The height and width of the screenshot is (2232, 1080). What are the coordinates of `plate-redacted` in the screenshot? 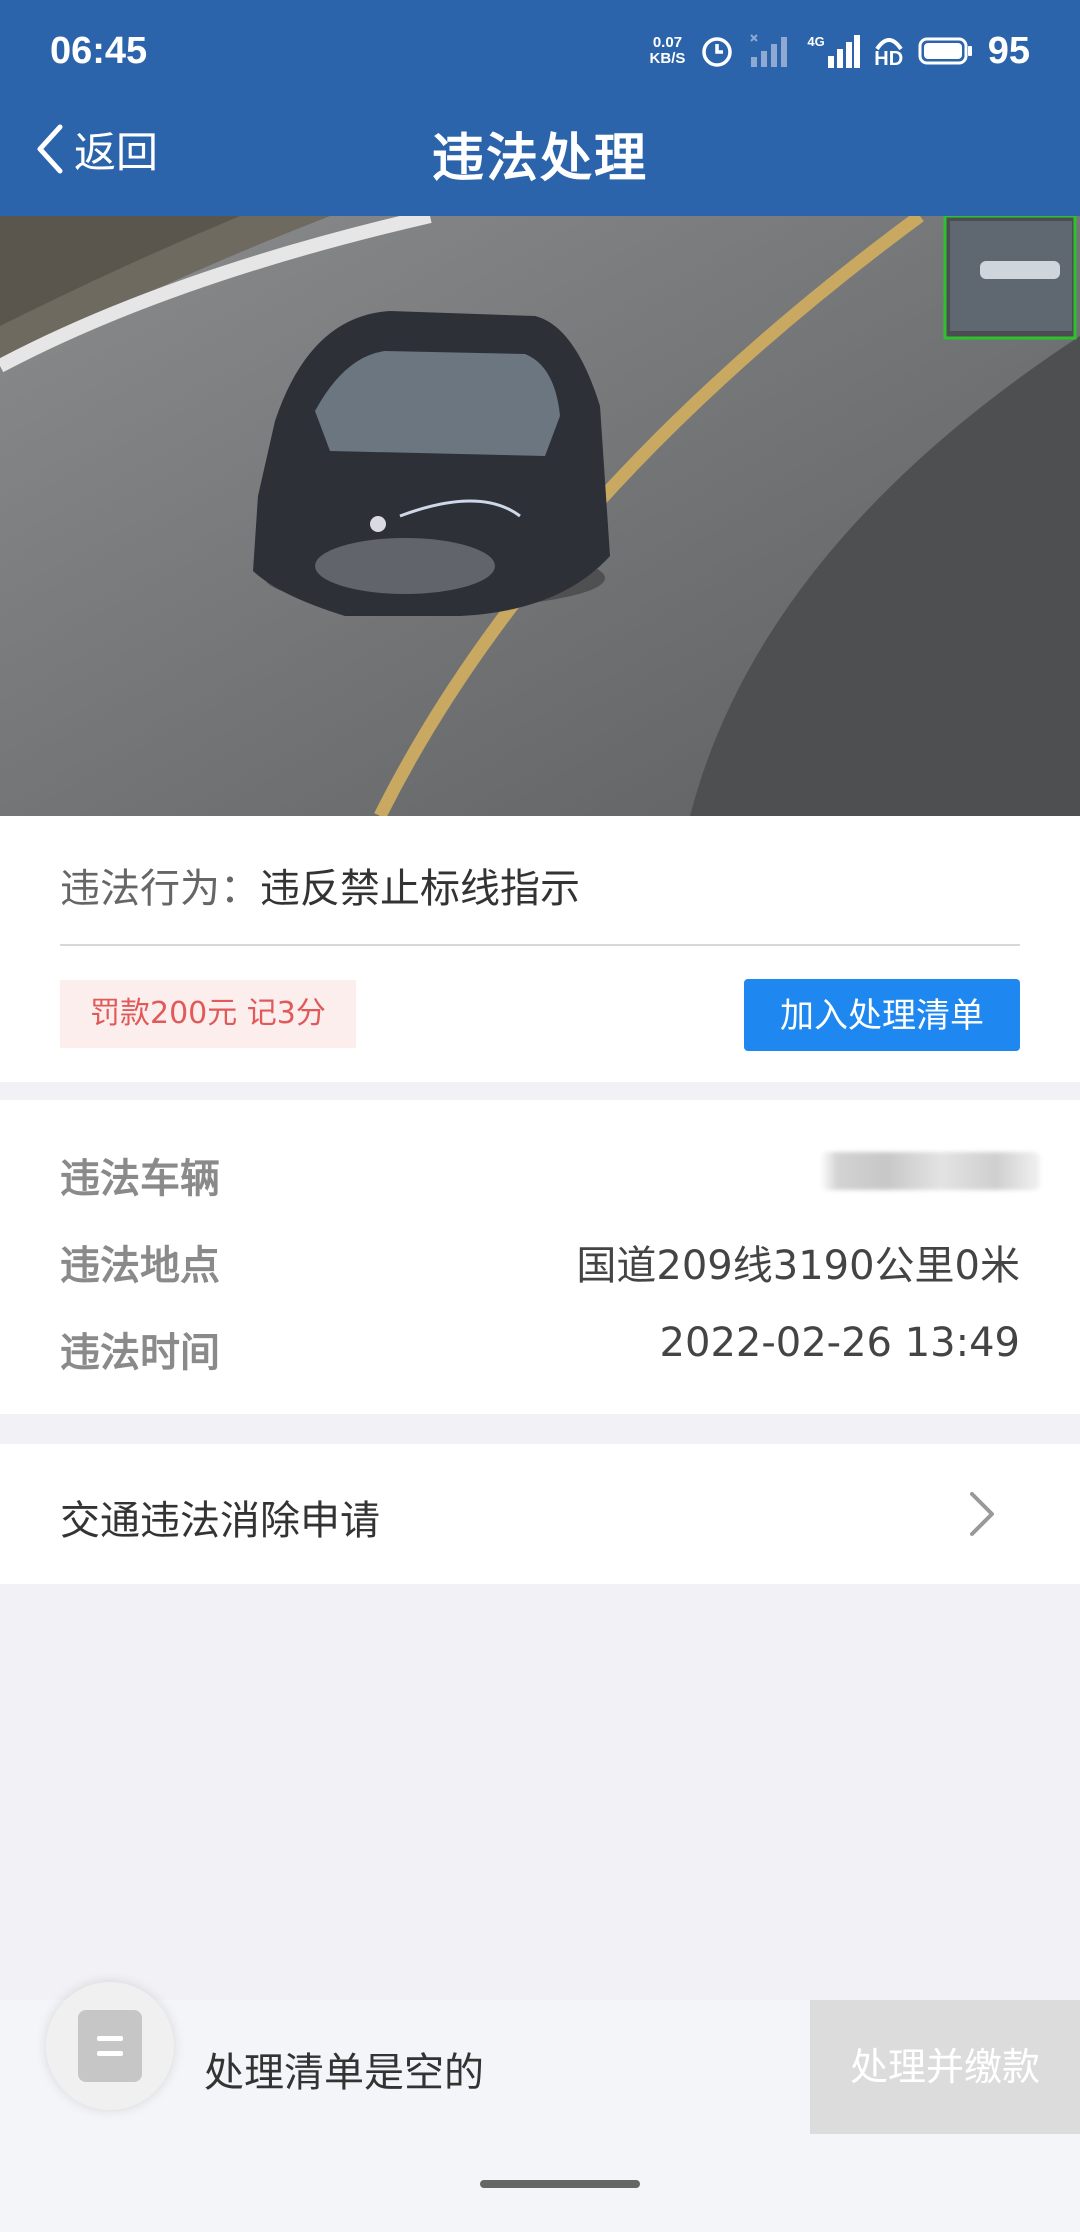 It's located at (930, 1171).